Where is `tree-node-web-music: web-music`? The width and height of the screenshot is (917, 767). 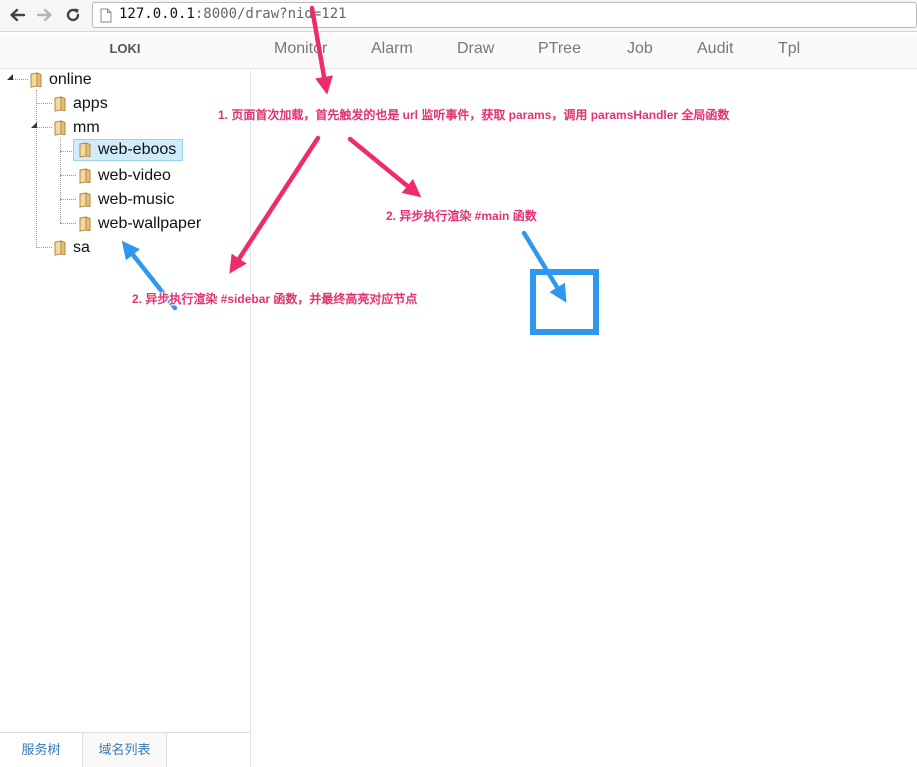
tree-node-web-music: web-music is located at coordinates (125, 200).